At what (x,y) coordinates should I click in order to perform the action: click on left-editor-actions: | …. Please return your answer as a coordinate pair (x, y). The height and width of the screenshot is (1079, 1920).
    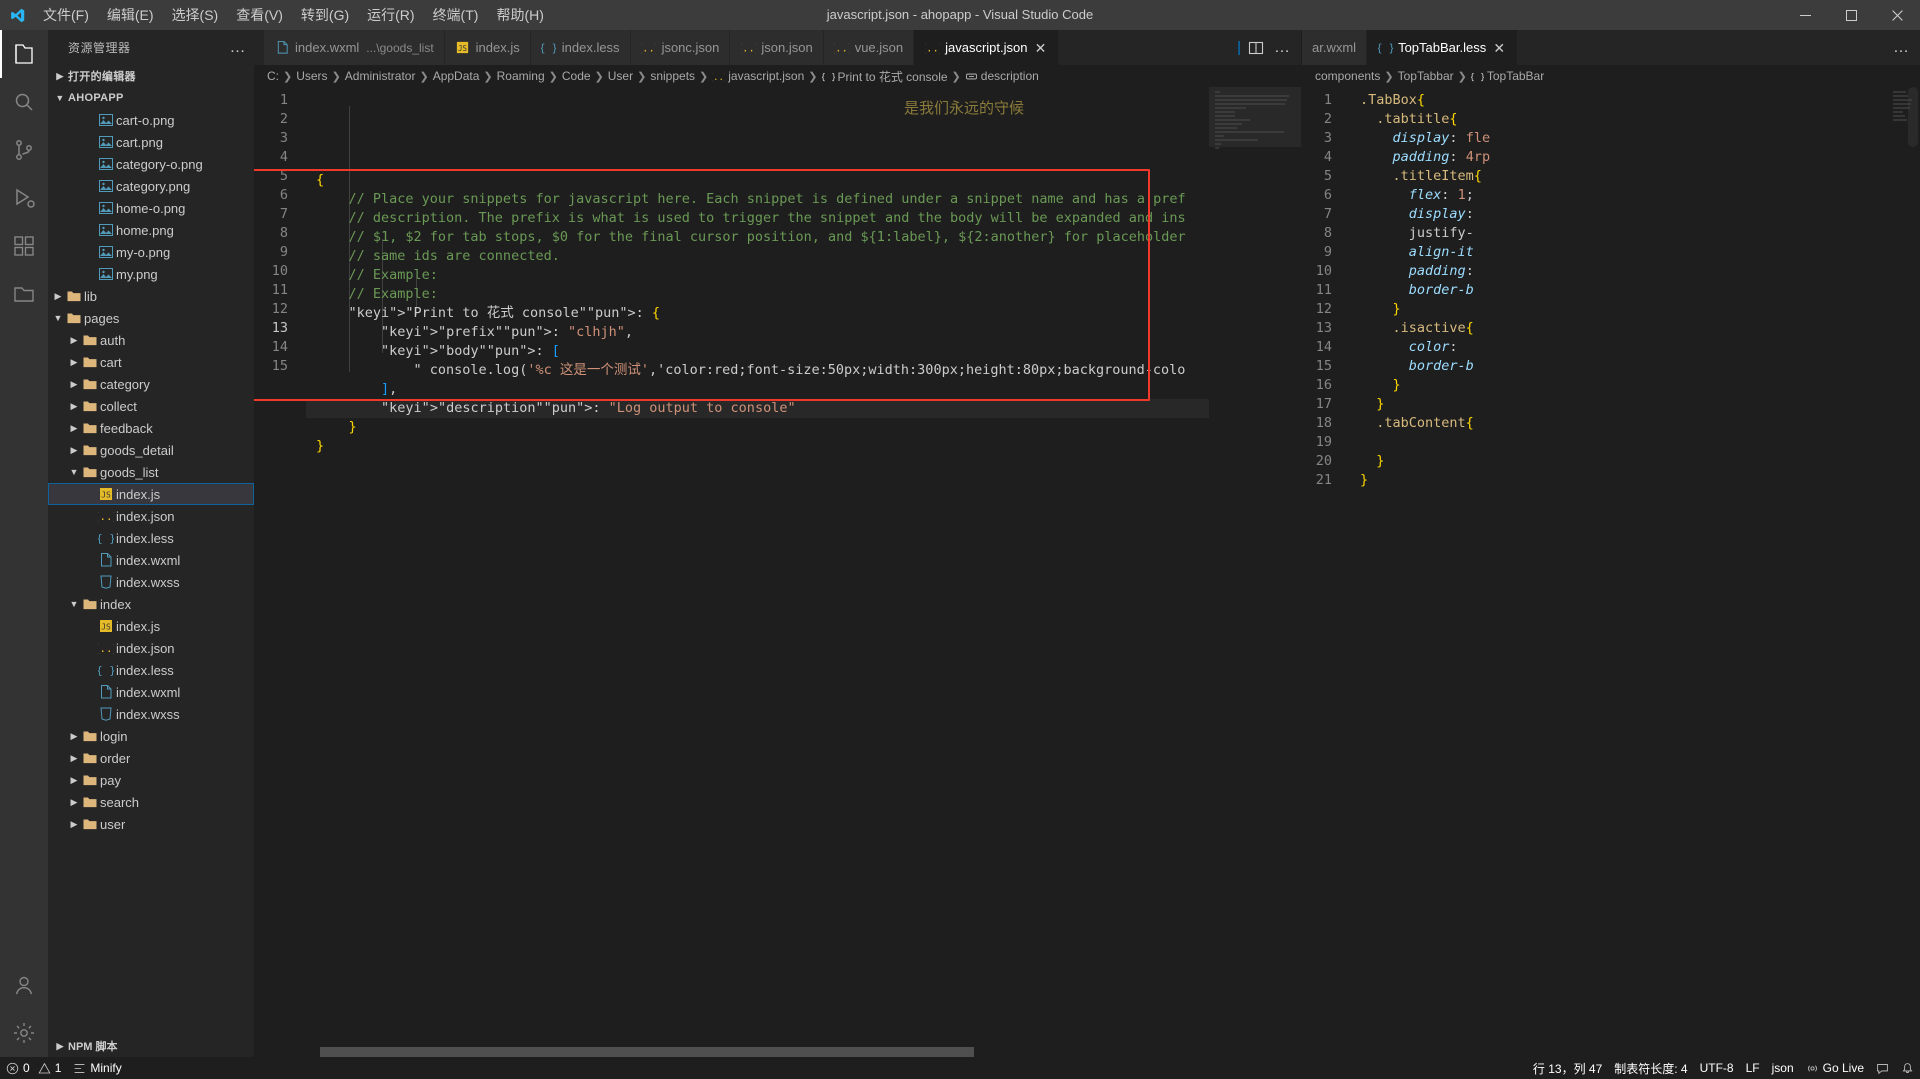
    Looking at the image, I should click on (1265, 47).